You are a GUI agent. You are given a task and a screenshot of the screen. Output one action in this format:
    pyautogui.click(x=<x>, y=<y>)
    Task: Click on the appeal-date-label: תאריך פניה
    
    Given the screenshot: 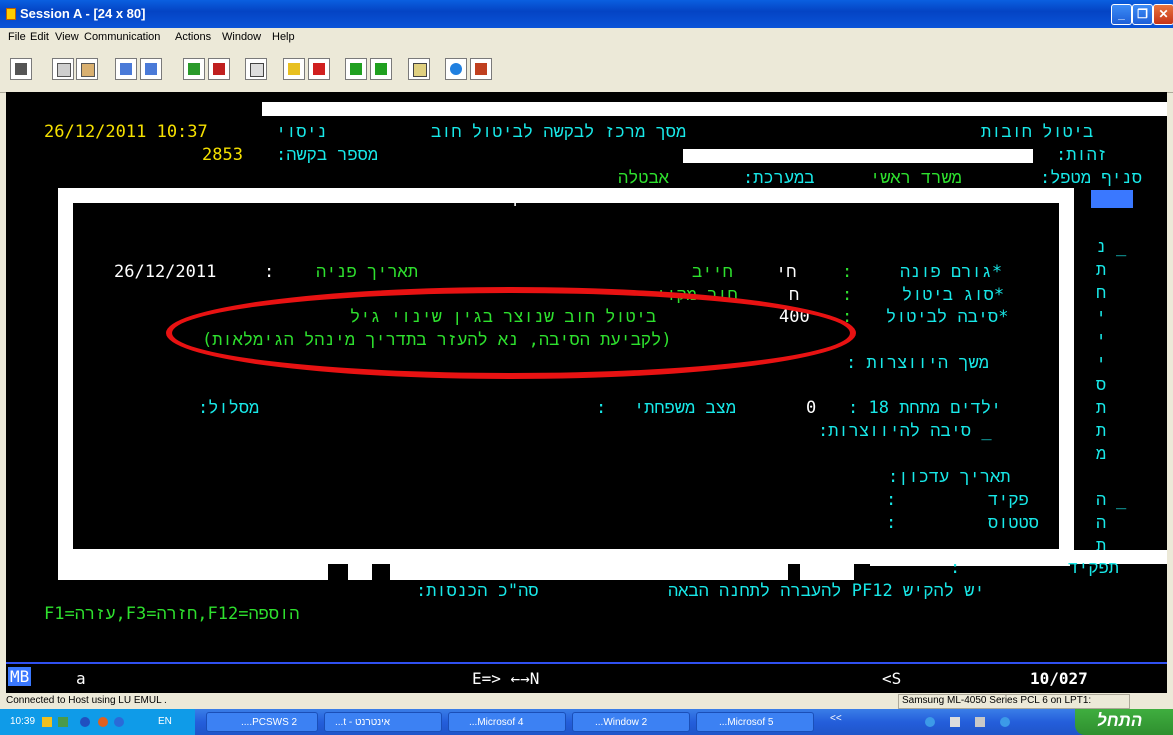 What is the action you would take?
    pyautogui.click(x=367, y=272)
    